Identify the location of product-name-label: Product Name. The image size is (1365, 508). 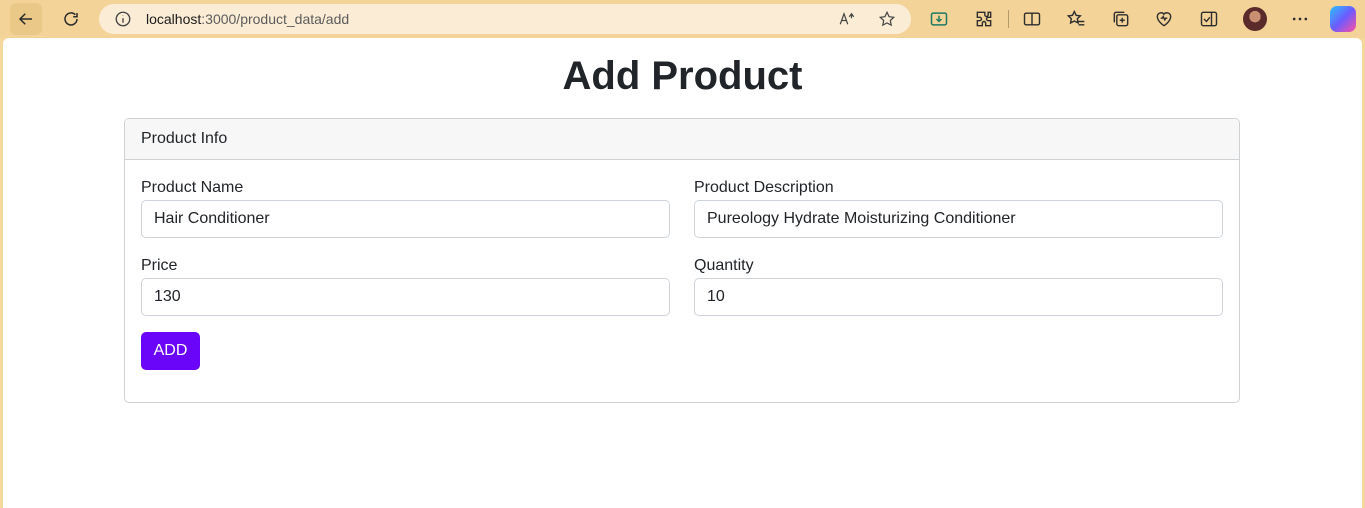
(192, 187).